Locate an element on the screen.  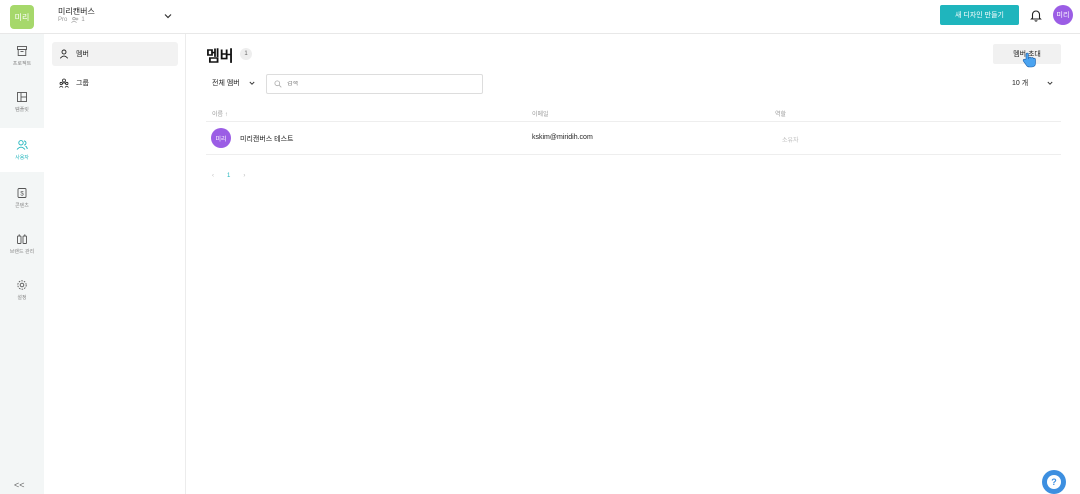
search-icon is located at coordinates (278, 84).